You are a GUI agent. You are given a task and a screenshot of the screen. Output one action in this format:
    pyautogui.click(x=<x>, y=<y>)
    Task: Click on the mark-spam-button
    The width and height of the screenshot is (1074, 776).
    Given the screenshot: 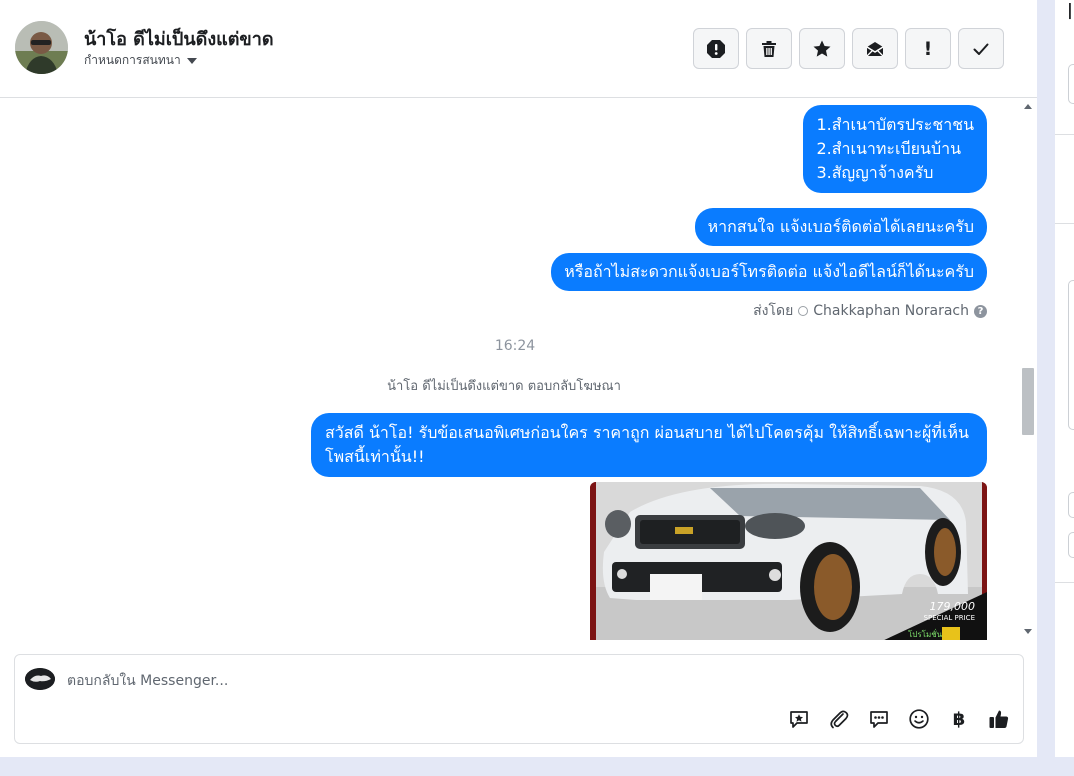 What is the action you would take?
    pyautogui.click(x=716, y=48)
    